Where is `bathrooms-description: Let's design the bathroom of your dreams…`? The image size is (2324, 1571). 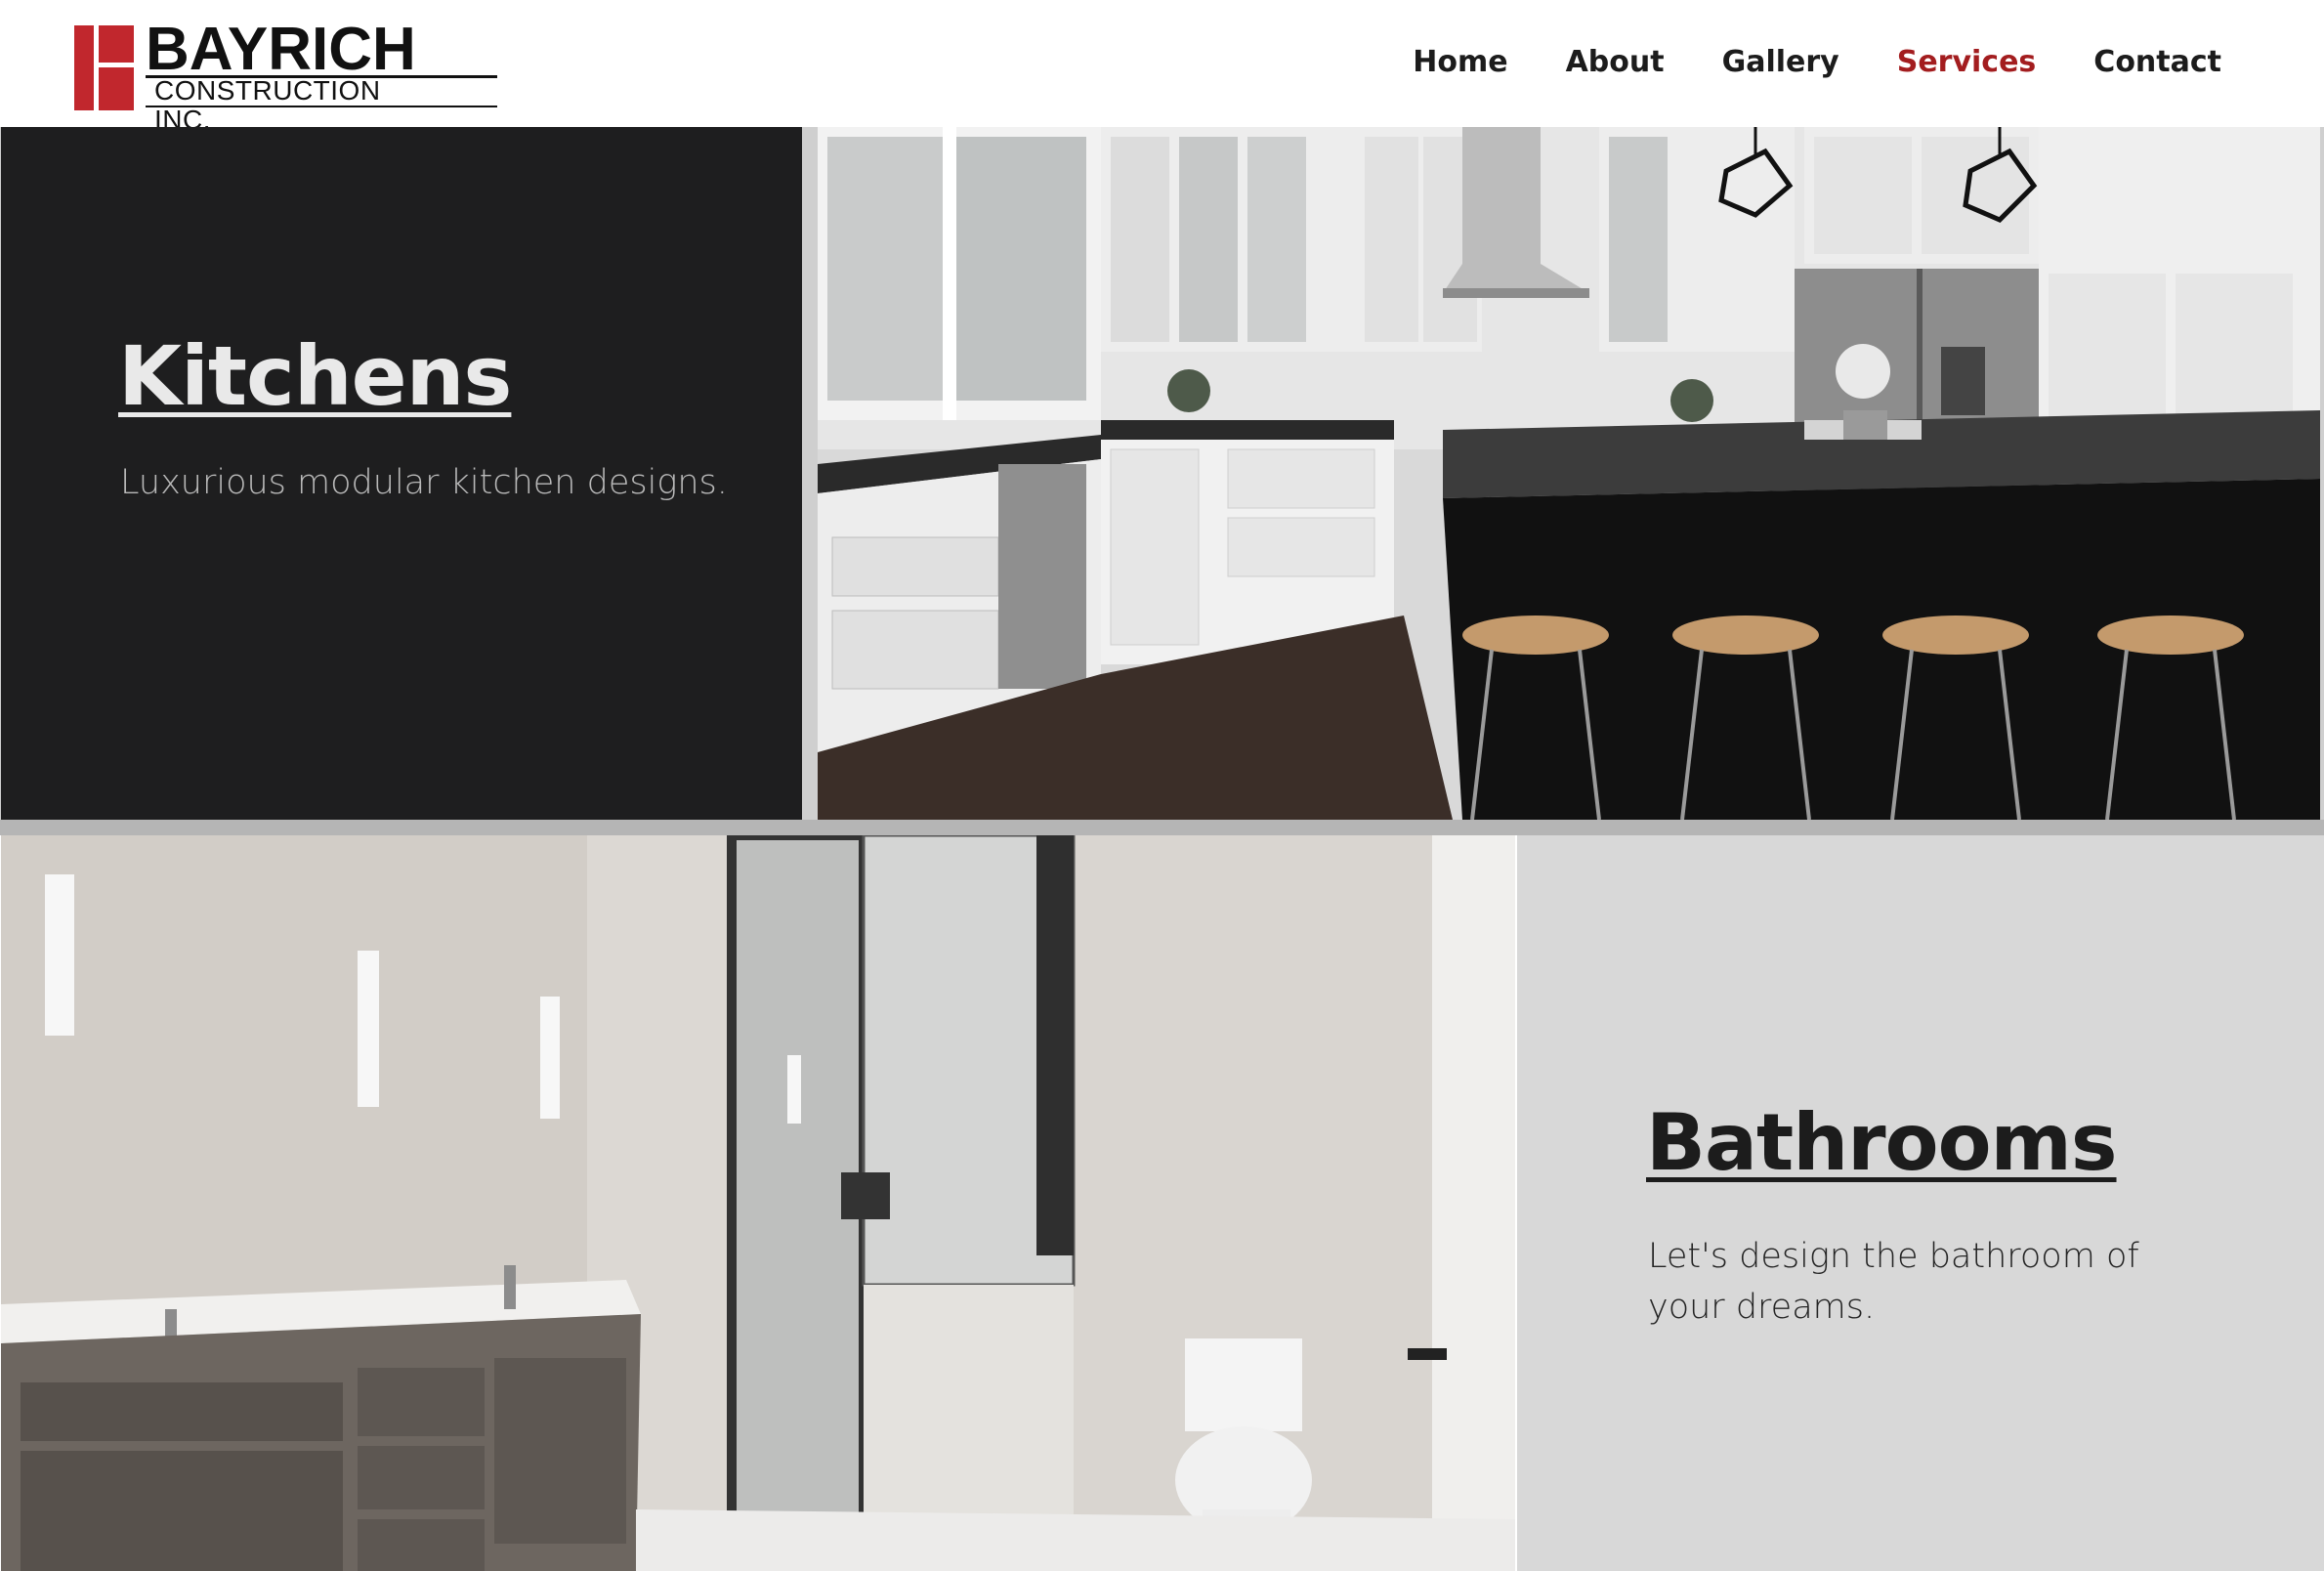 bathrooms-description: Let's design the bathroom of your dreams… is located at coordinates (1893, 1282).